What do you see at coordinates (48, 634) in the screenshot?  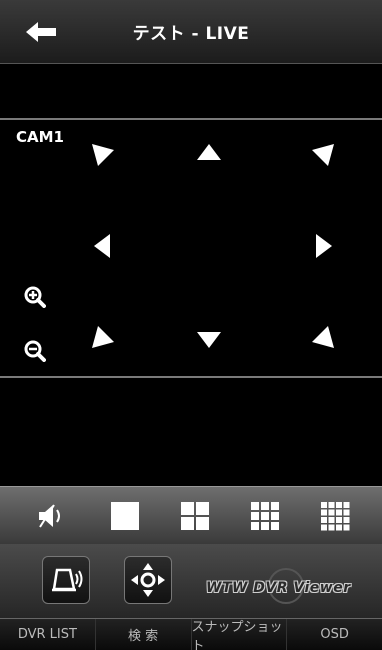 I see `tab-dvr-list: DVR LIST` at bounding box center [48, 634].